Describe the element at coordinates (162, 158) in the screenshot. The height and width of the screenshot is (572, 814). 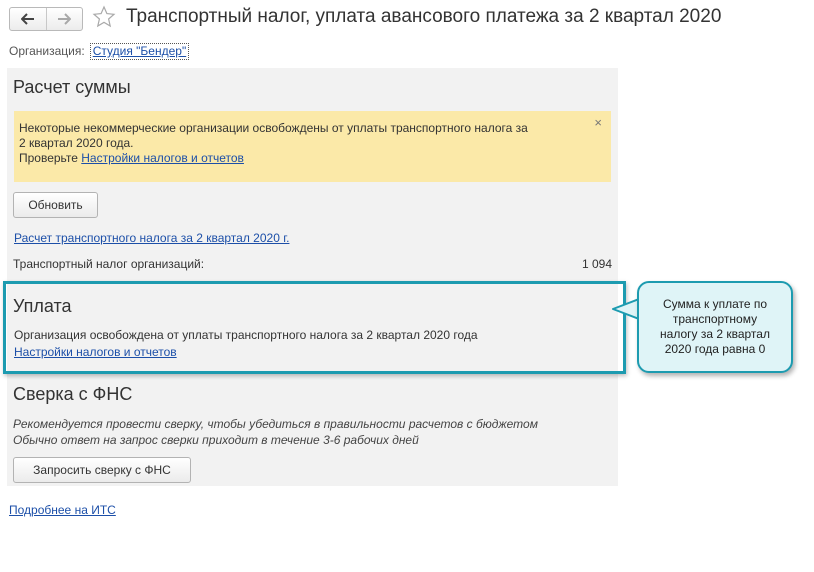
I see `warning-settings-link: Настройки налогов и отчетов` at that location.